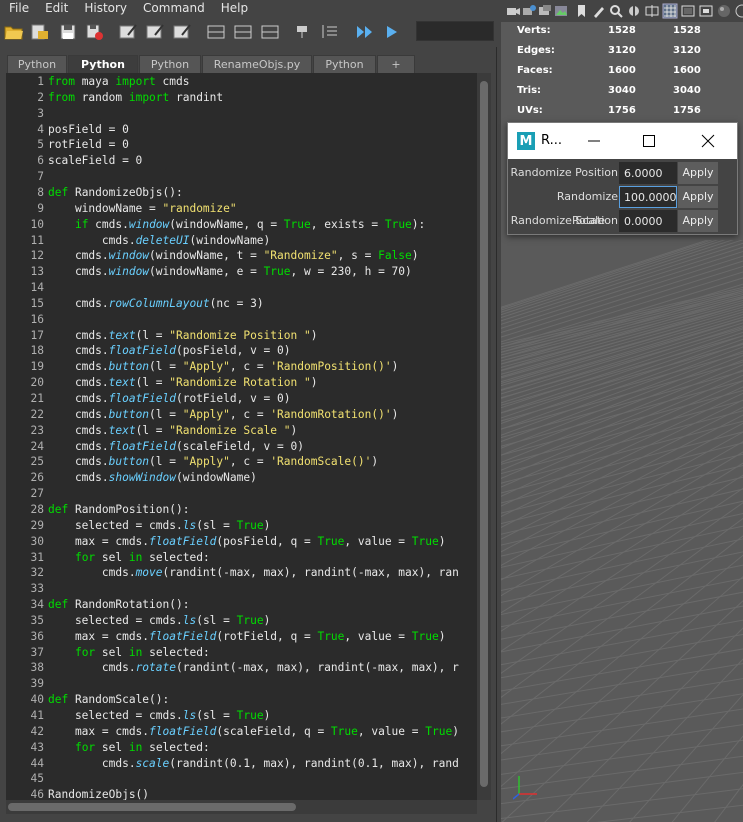 The height and width of the screenshot is (822, 743). Describe the element at coordinates (155, 32) in the screenshot. I see `clear-input-icon` at that location.